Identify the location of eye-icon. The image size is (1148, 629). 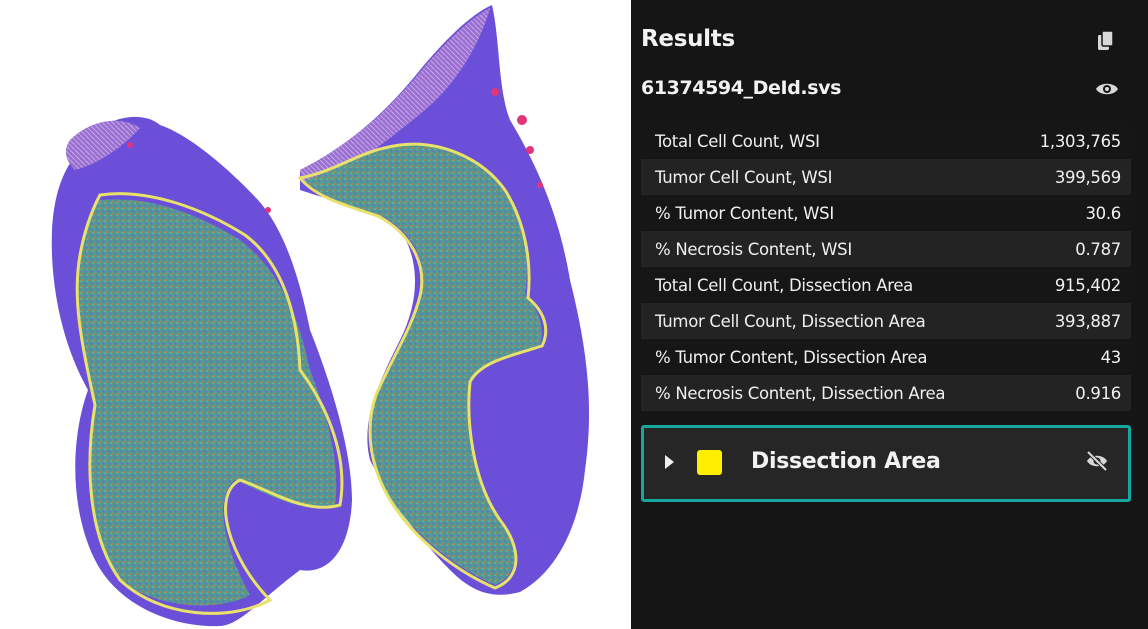
(1107, 89).